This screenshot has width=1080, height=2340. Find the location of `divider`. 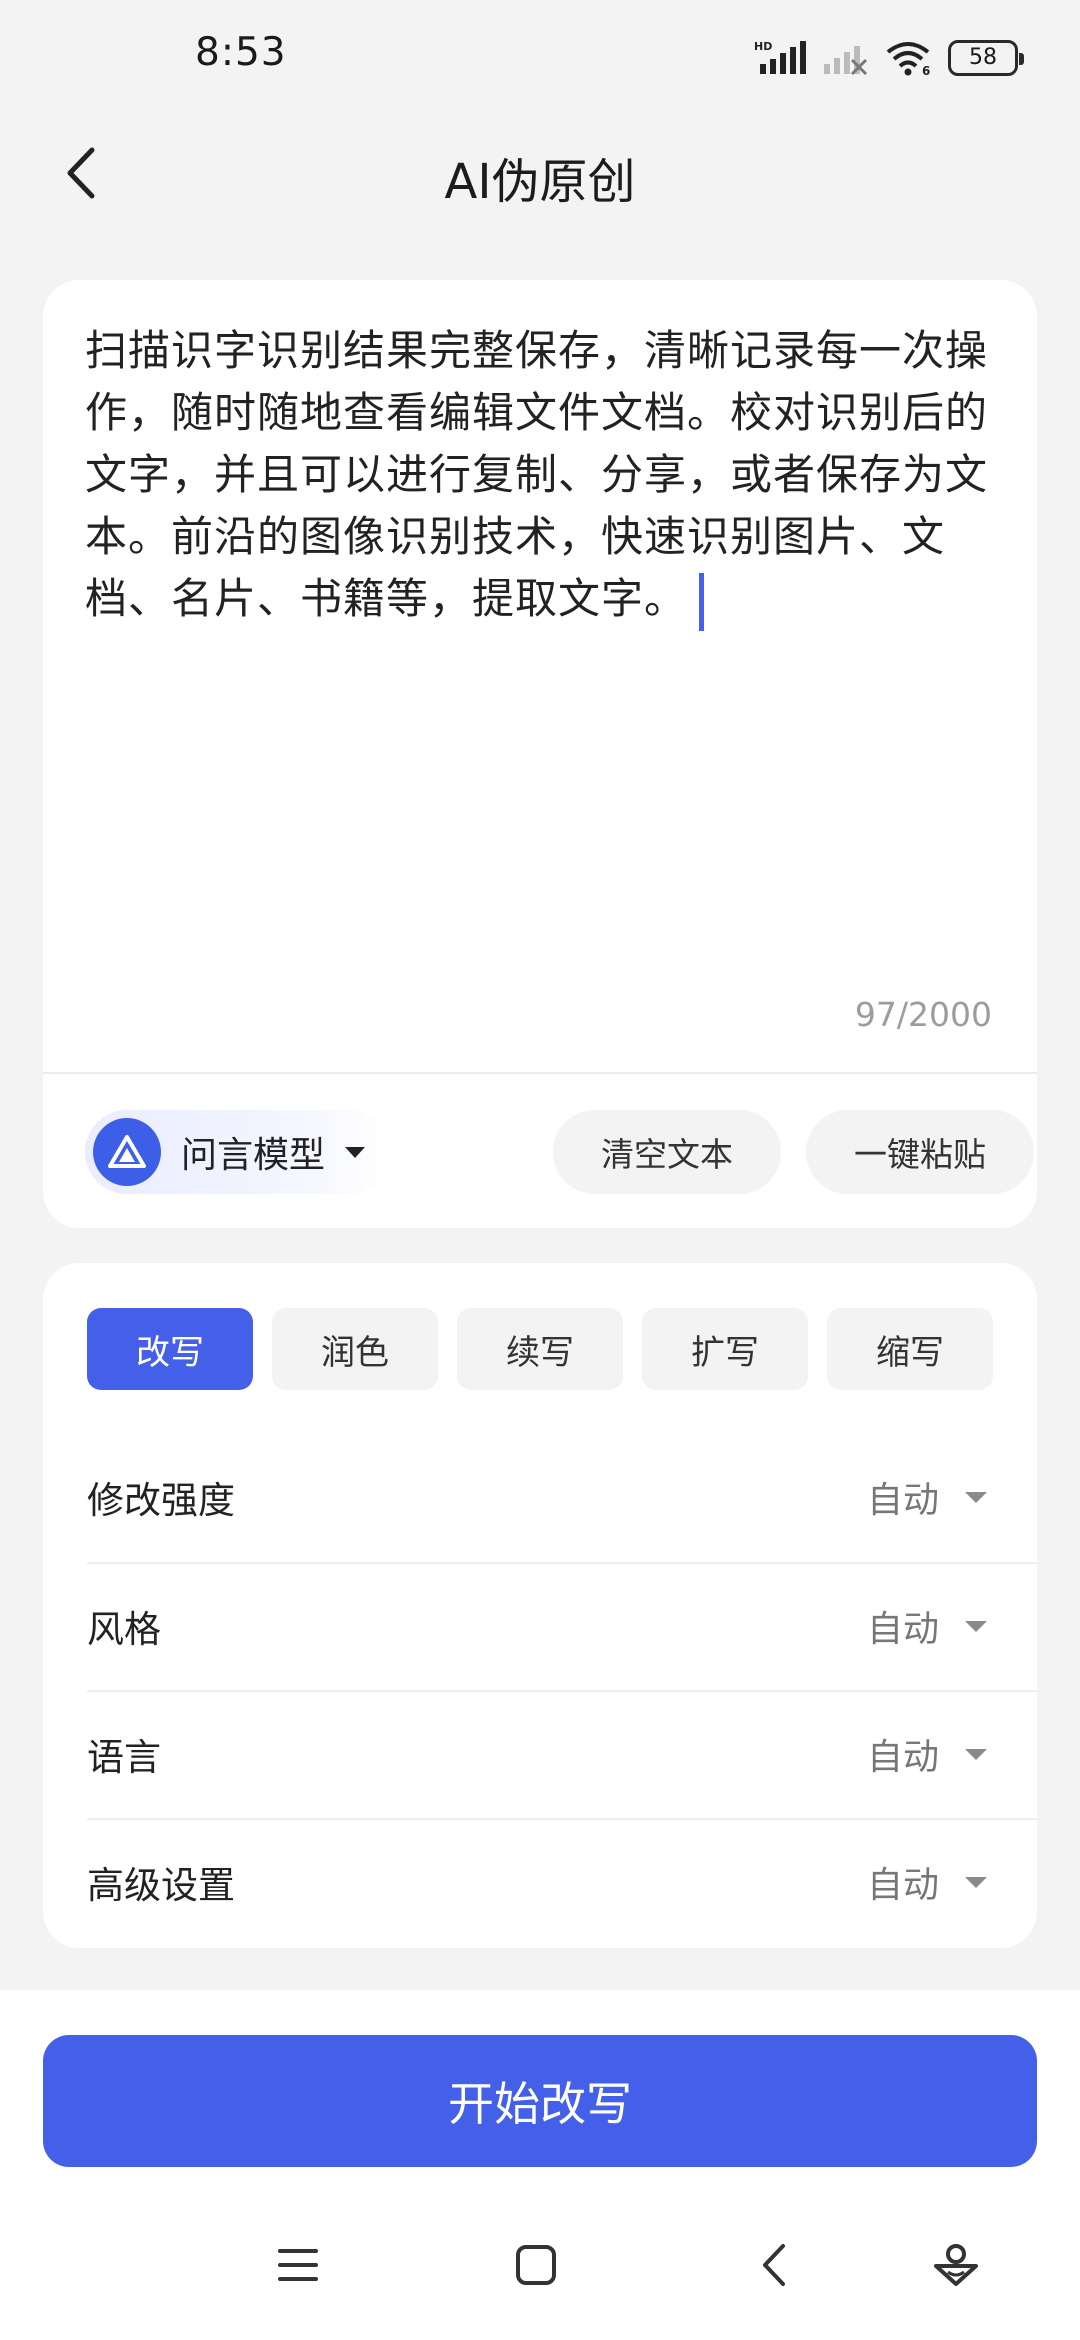

divider is located at coordinates (540, 1073).